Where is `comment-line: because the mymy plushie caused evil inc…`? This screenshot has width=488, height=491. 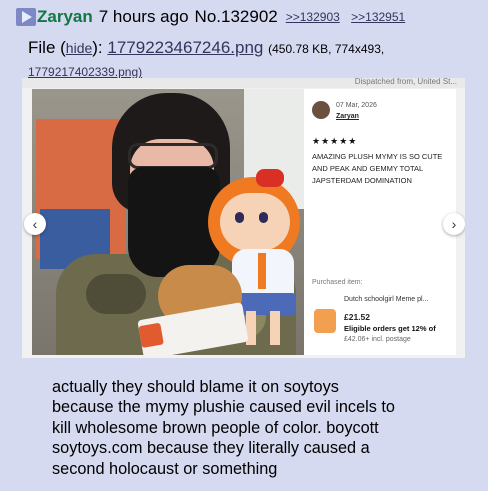
comment-line: because the mymy plushie caused evil inc… is located at coordinates (223, 407).